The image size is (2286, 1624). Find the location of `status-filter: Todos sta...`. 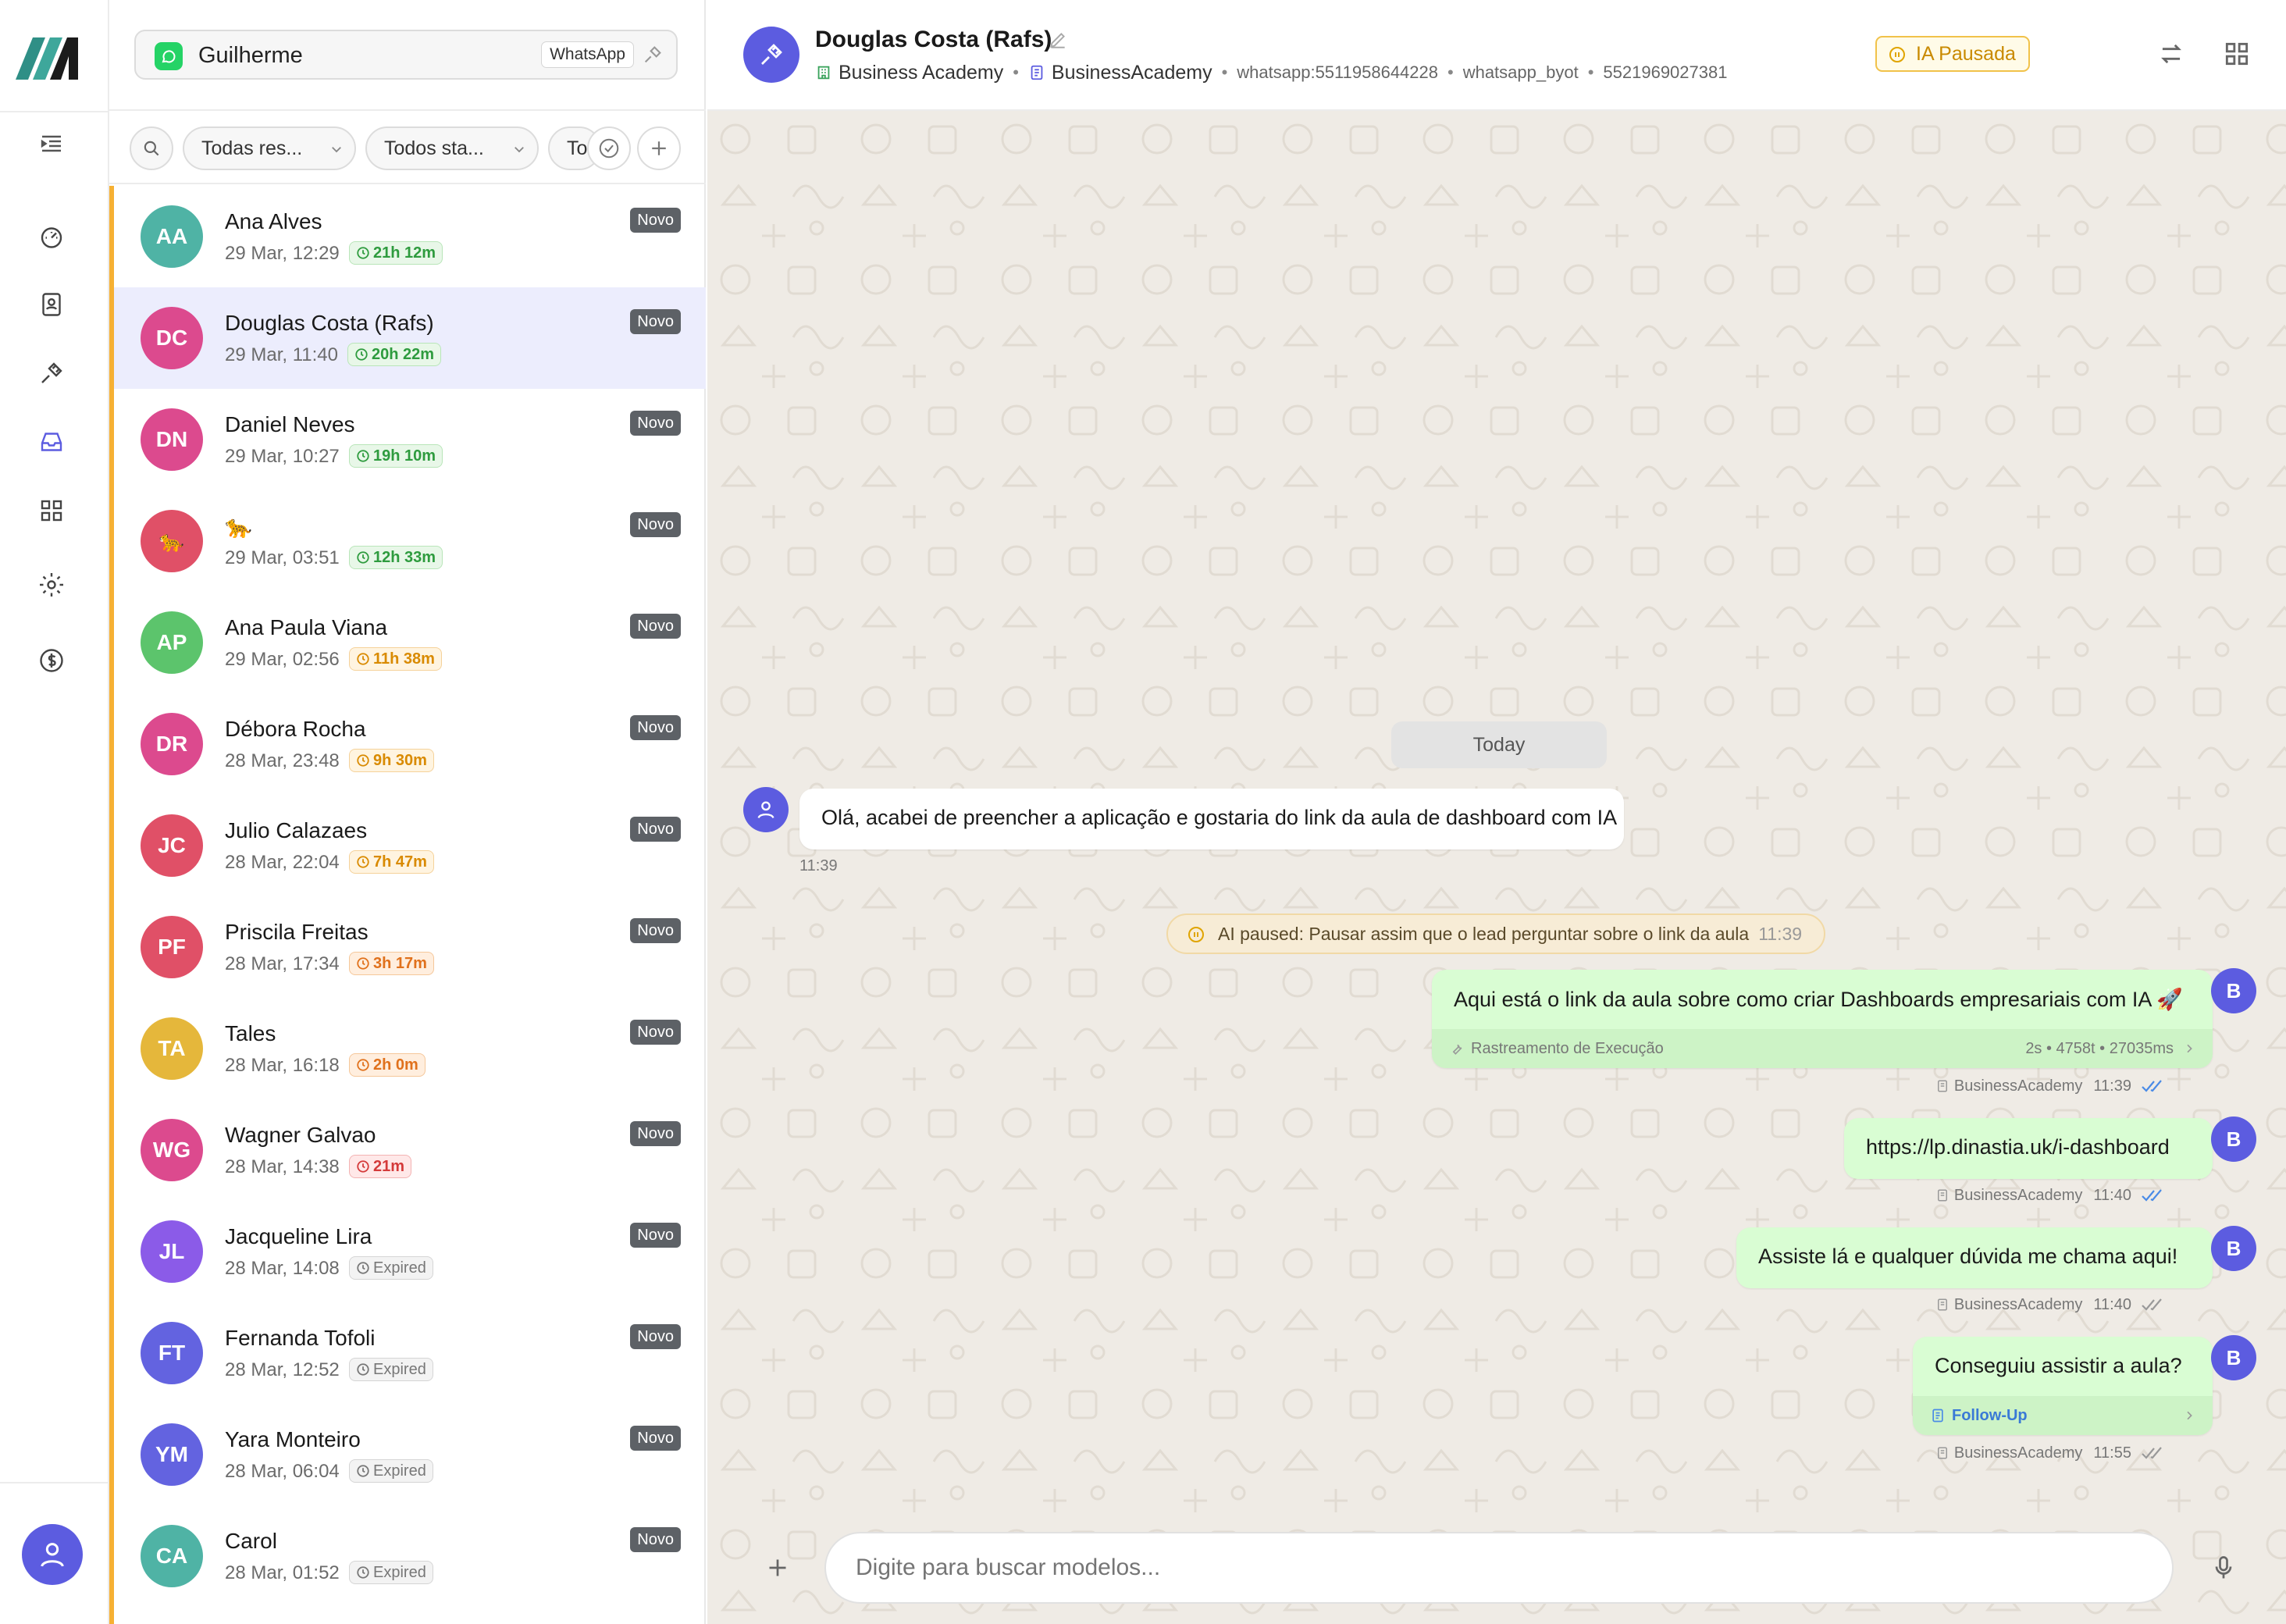

status-filter: Todos sta... is located at coordinates (452, 148).